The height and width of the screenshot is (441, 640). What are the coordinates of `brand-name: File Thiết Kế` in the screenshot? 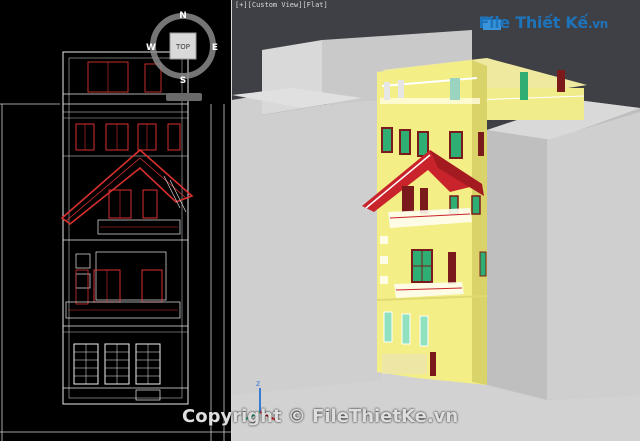 It's located at (533, 22).